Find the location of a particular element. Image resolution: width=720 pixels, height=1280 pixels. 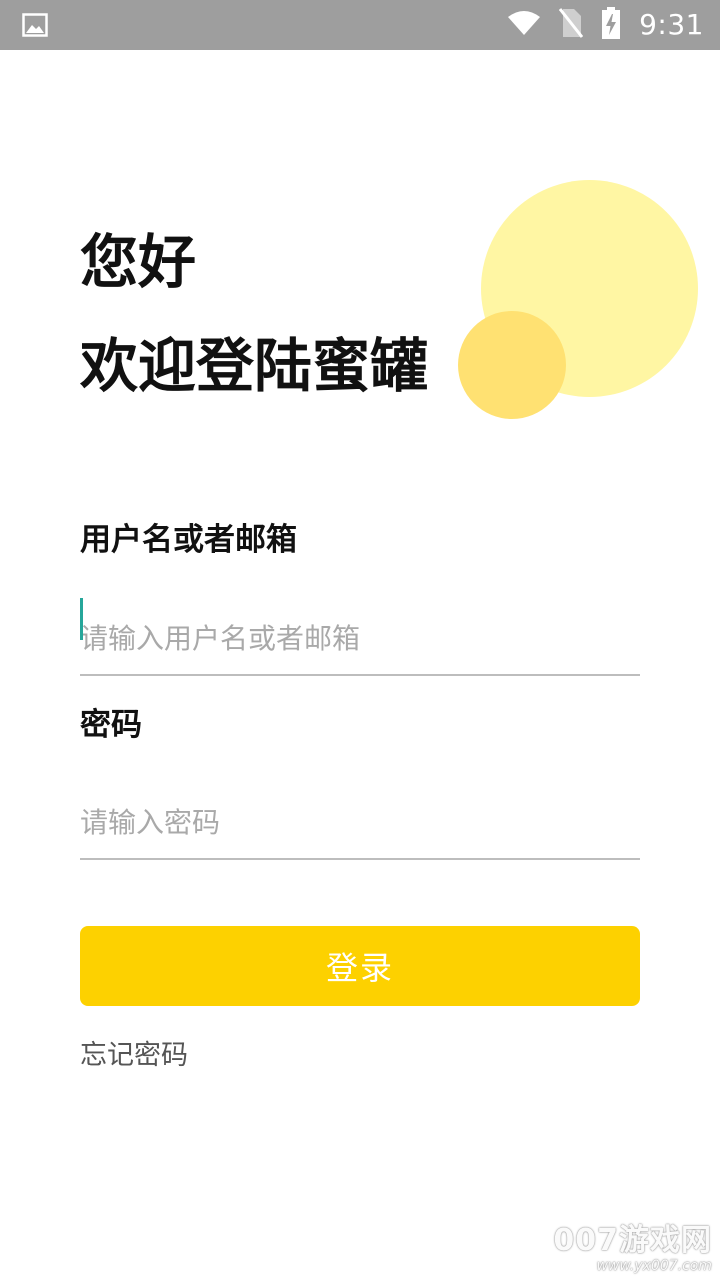

status-icons: 9:31 is located at coordinates (605, 25).